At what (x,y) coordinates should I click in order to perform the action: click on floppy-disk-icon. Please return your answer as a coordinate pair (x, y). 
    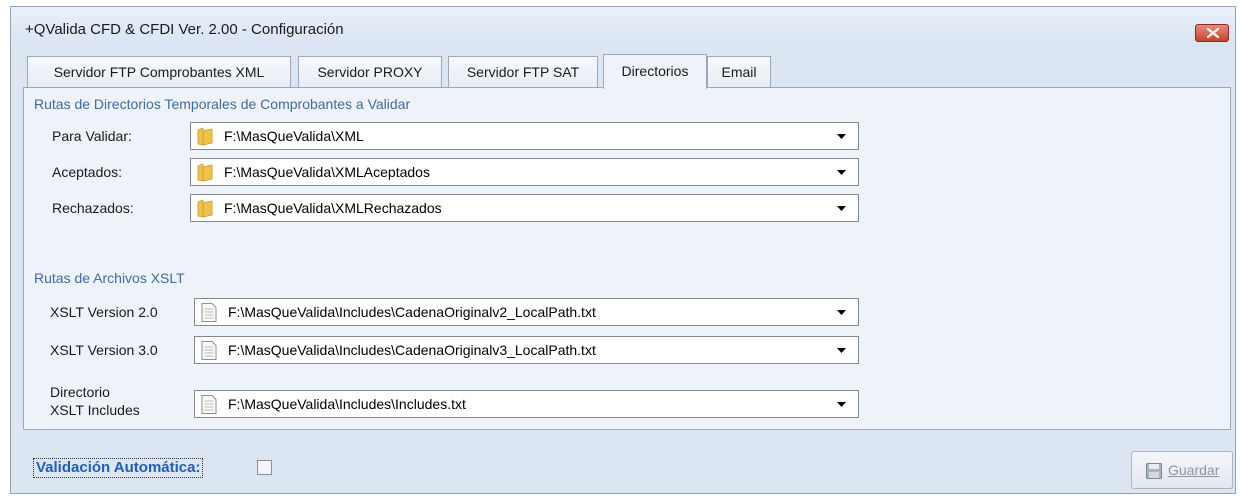
    Looking at the image, I should click on (1154, 471).